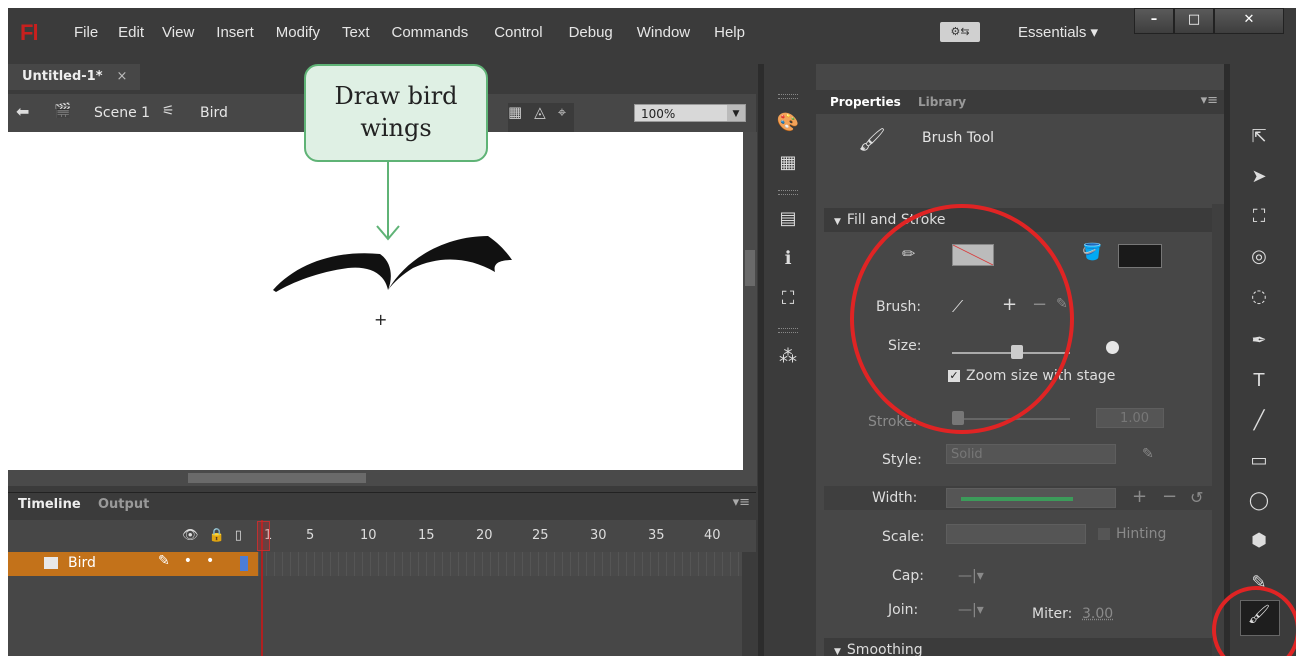 The width and height of the screenshot is (1300, 664). What do you see at coordinates (178, 32) in the screenshot?
I see `menu-view: View` at bounding box center [178, 32].